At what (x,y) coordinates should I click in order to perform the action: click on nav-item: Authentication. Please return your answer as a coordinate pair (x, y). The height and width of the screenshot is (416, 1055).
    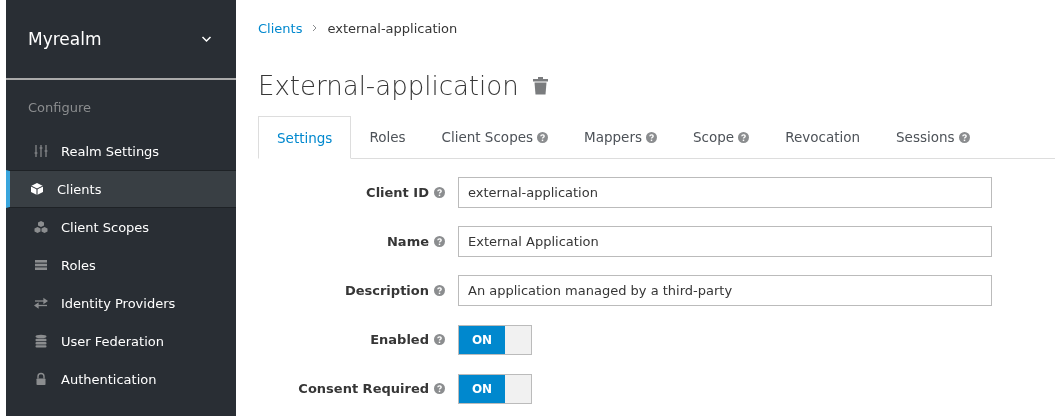
    Looking at the image, I should click on (121, 379).